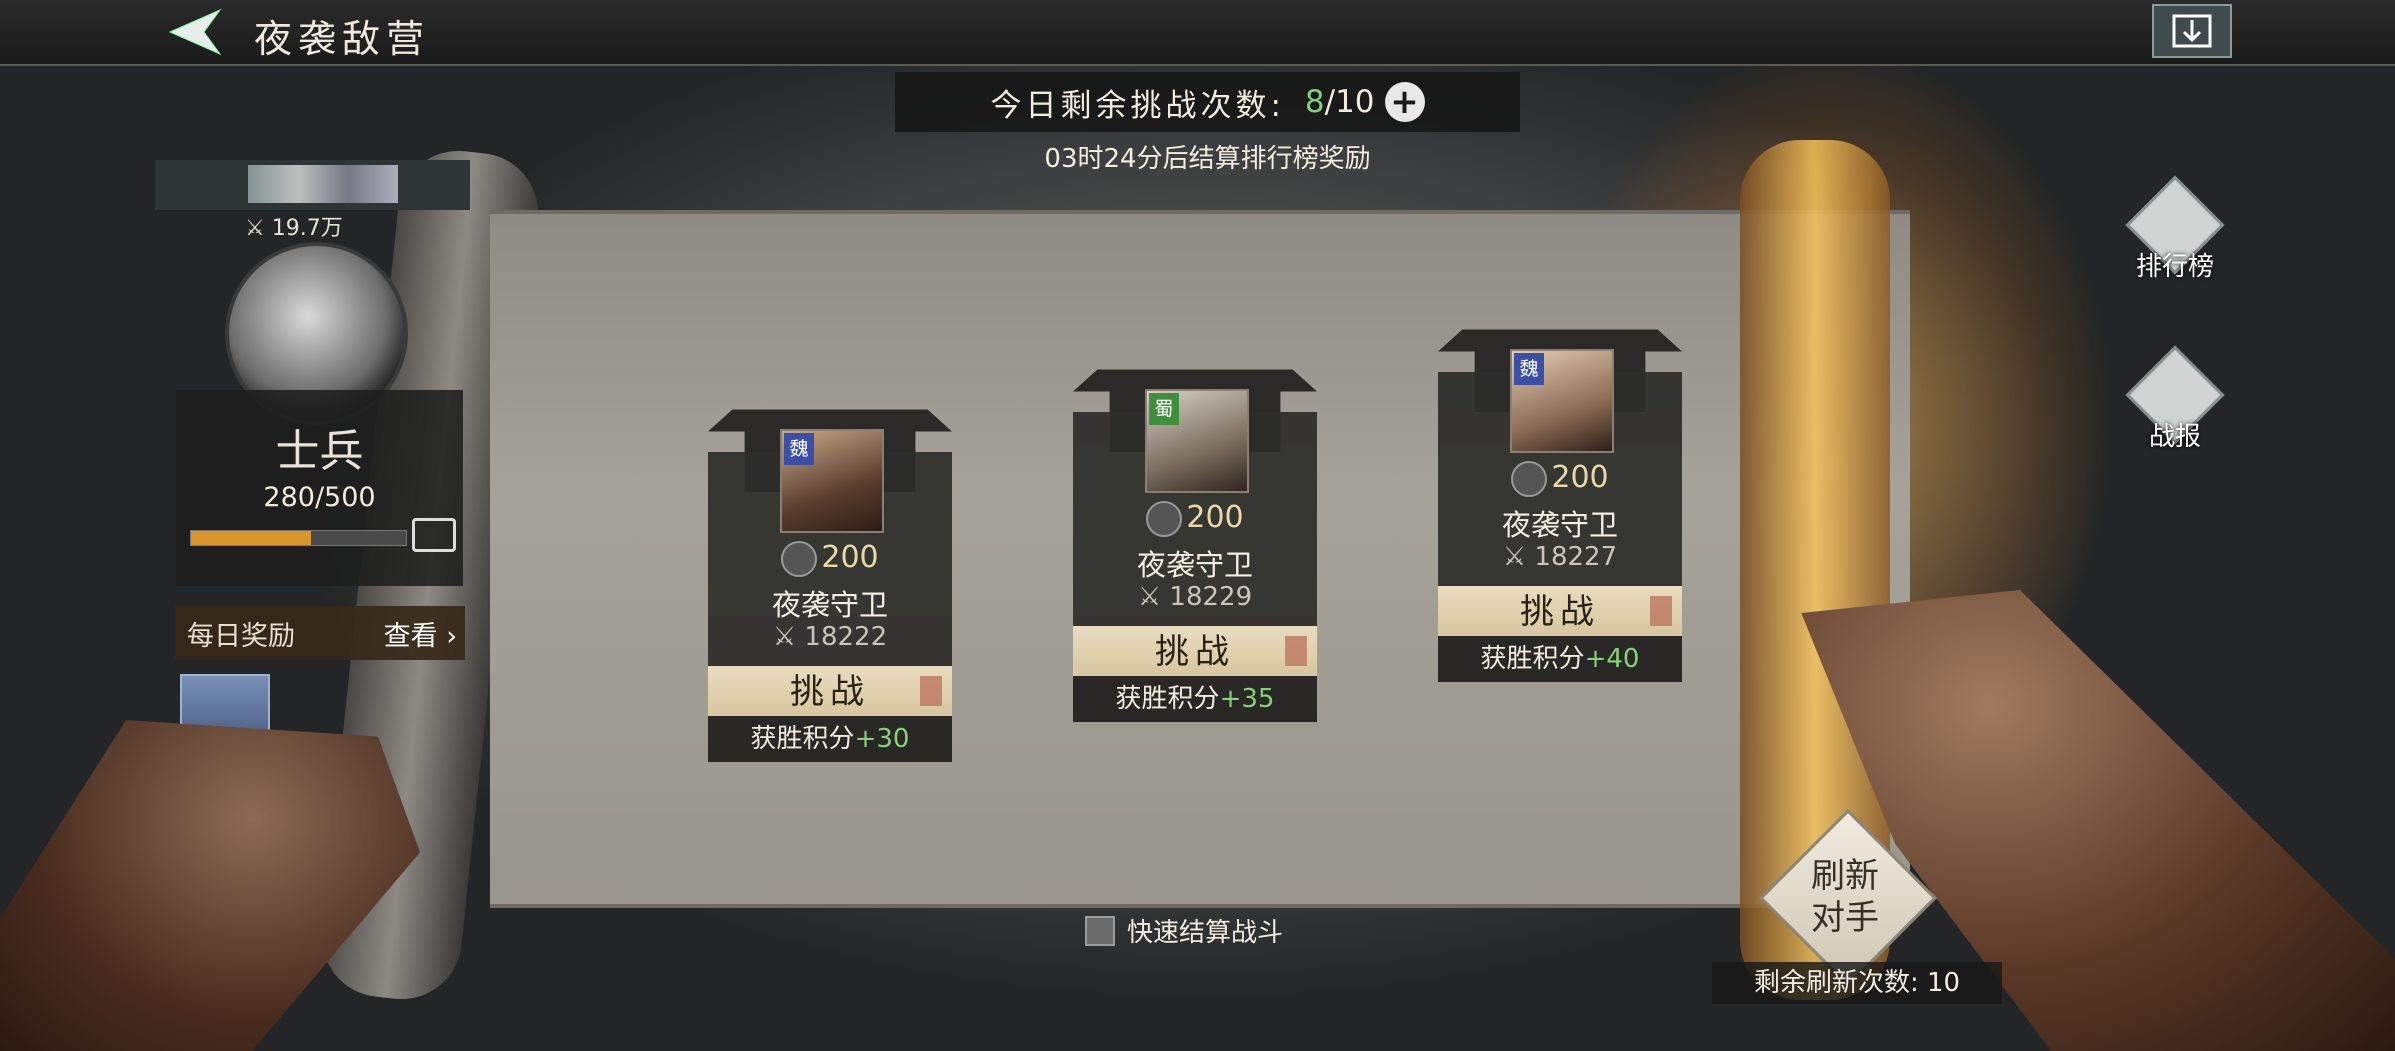 The image size is (2395, 1051). I want to click on battle-report-button: 战报, so click(2175, 402).